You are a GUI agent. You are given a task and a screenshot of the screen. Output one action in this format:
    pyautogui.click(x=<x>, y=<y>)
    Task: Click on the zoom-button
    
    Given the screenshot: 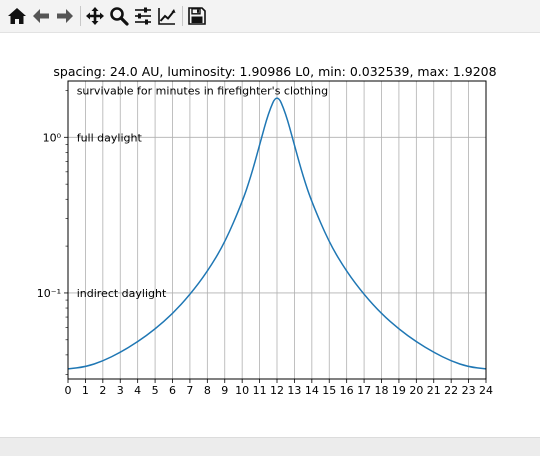 What is the action you would take?
    pyautogui.click(x=119, y=16)
    